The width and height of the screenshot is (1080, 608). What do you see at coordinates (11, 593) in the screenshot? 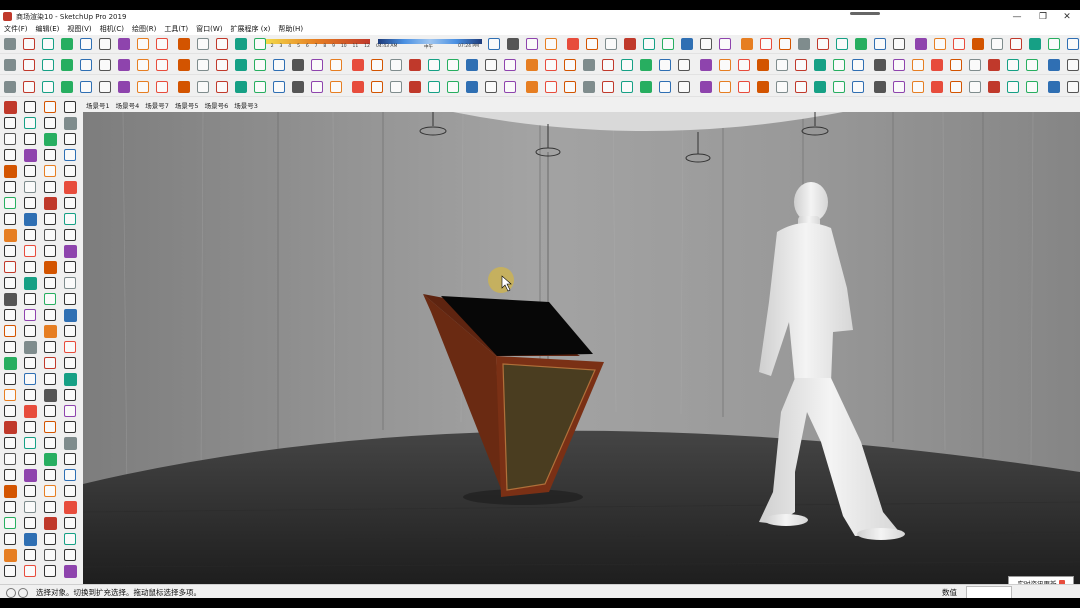
I see `info-icon` at bounding box center [11, 593].